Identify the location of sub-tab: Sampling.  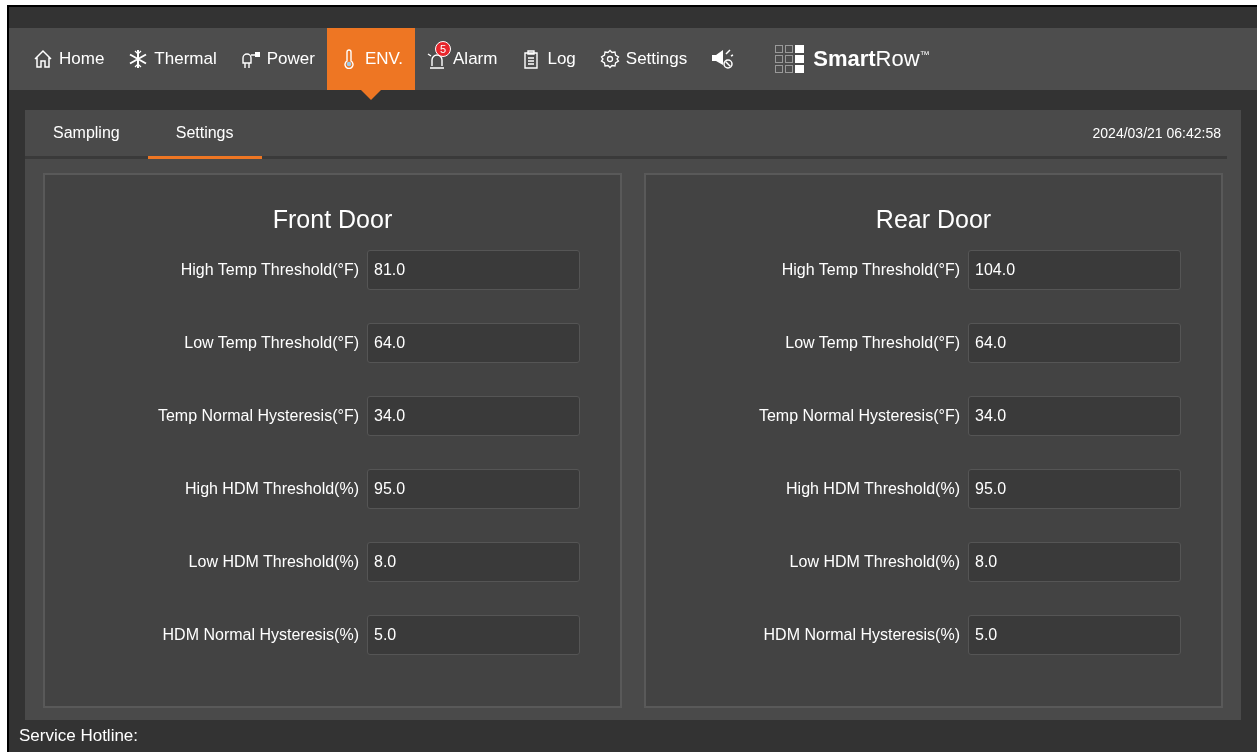
(86, 134).